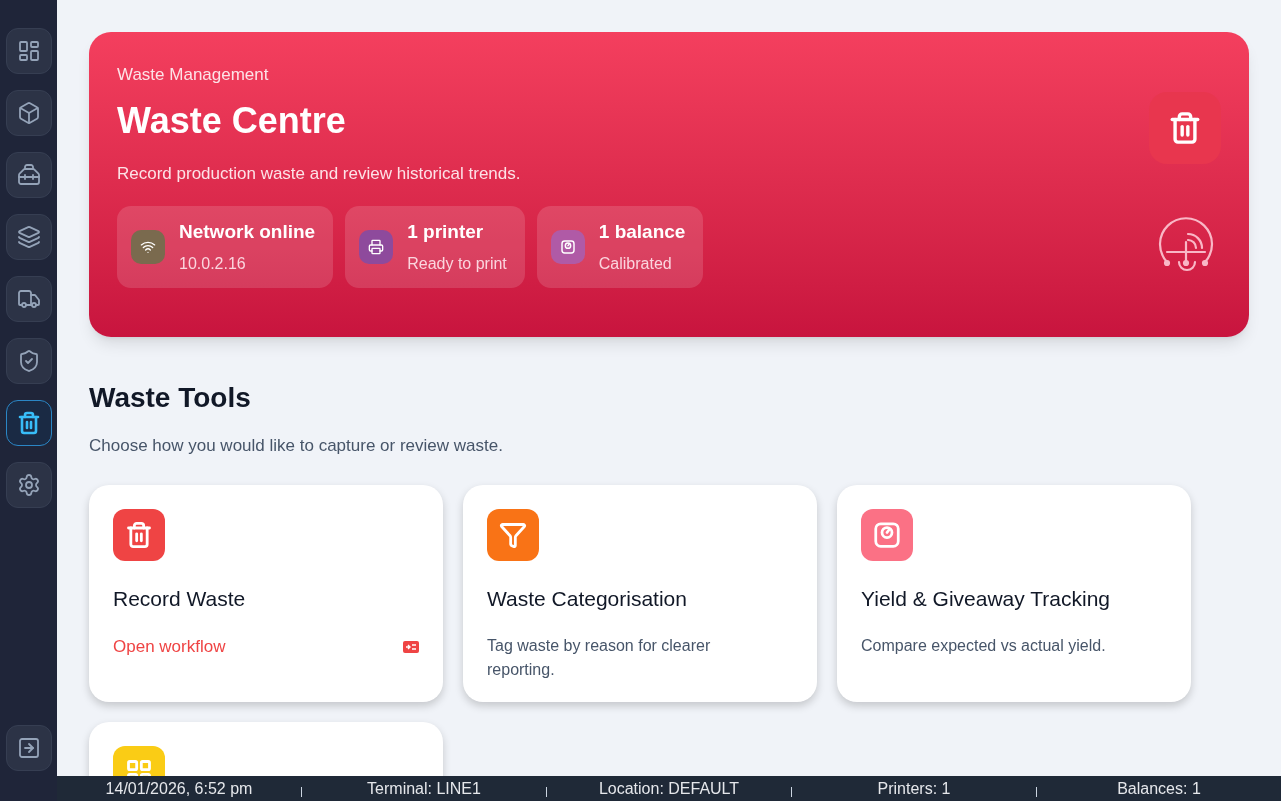  Describe the element at coordinates (232, 120) in the screenshot. I see `hero-title: Waste Centre` at that location.